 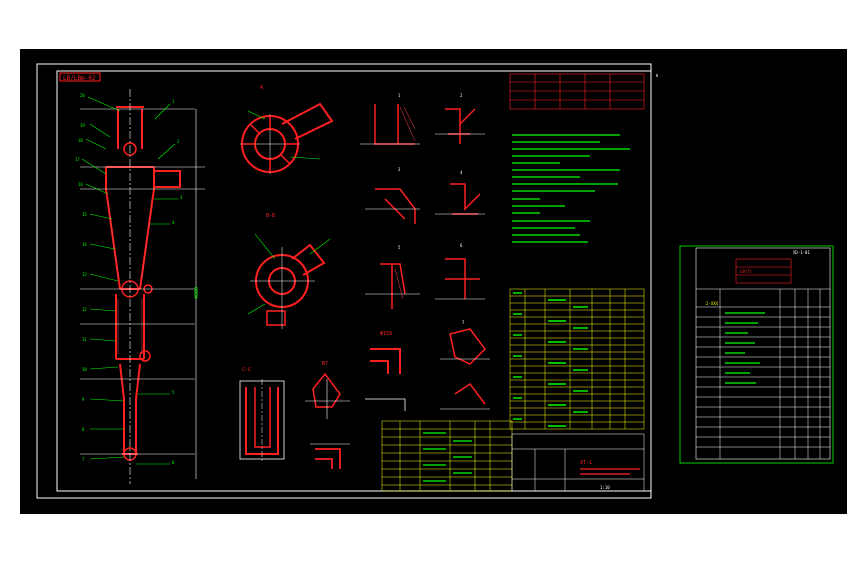 I want to click on drawing-no-tag: LB/LBm-02, so click(x=79, y=78).